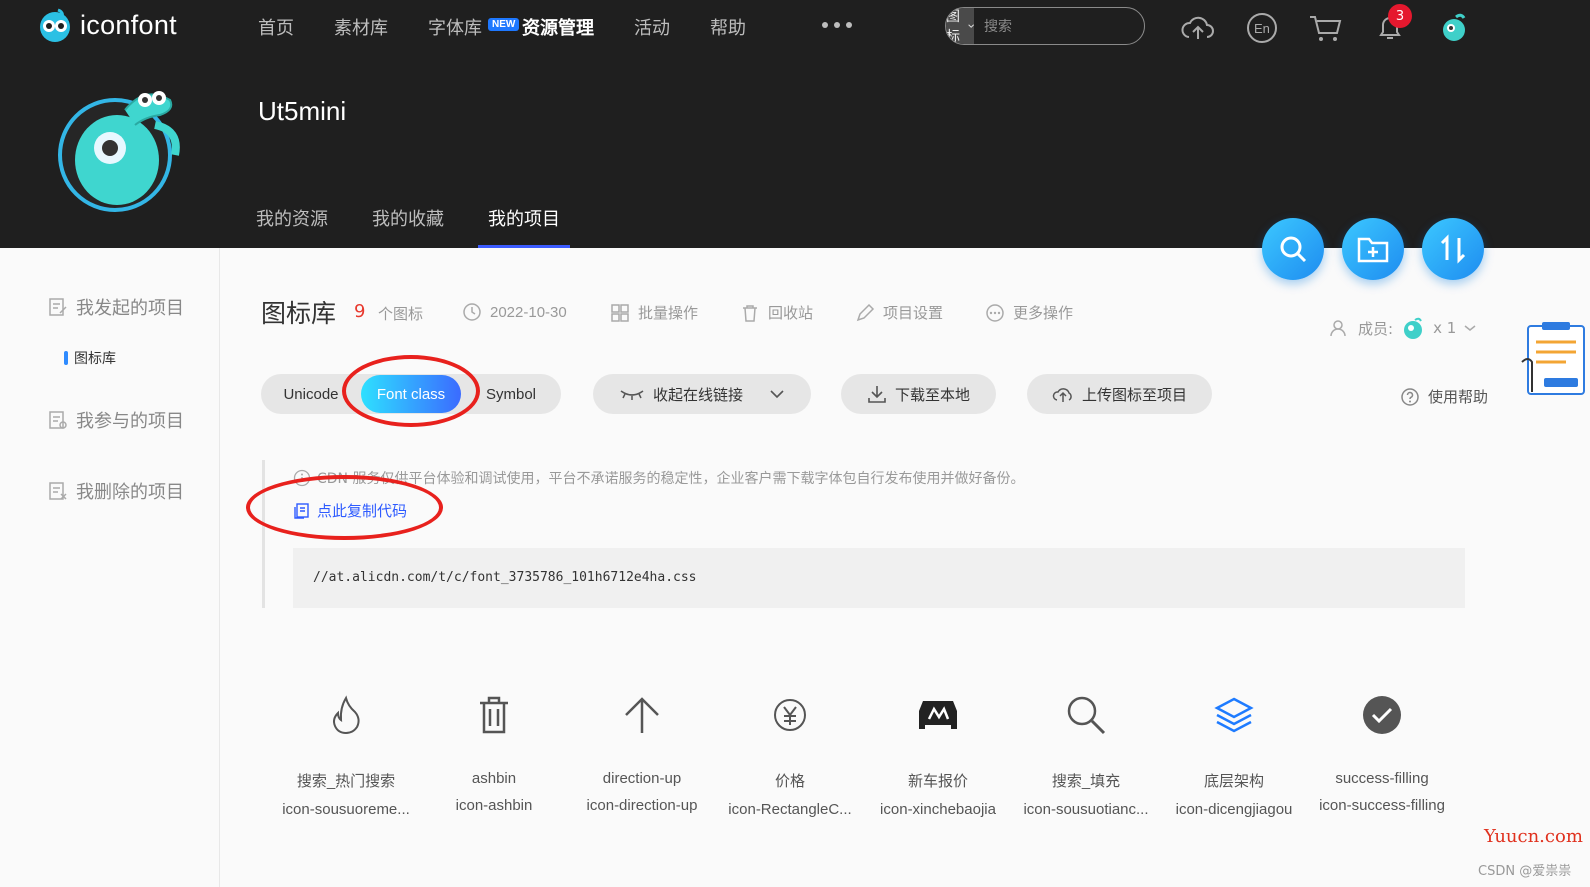 The height and width of the screenshot is (887, 1590). Describe the element at coordinates (504, 24) in the screenshot. I see `new-badge: NEW` at that location.